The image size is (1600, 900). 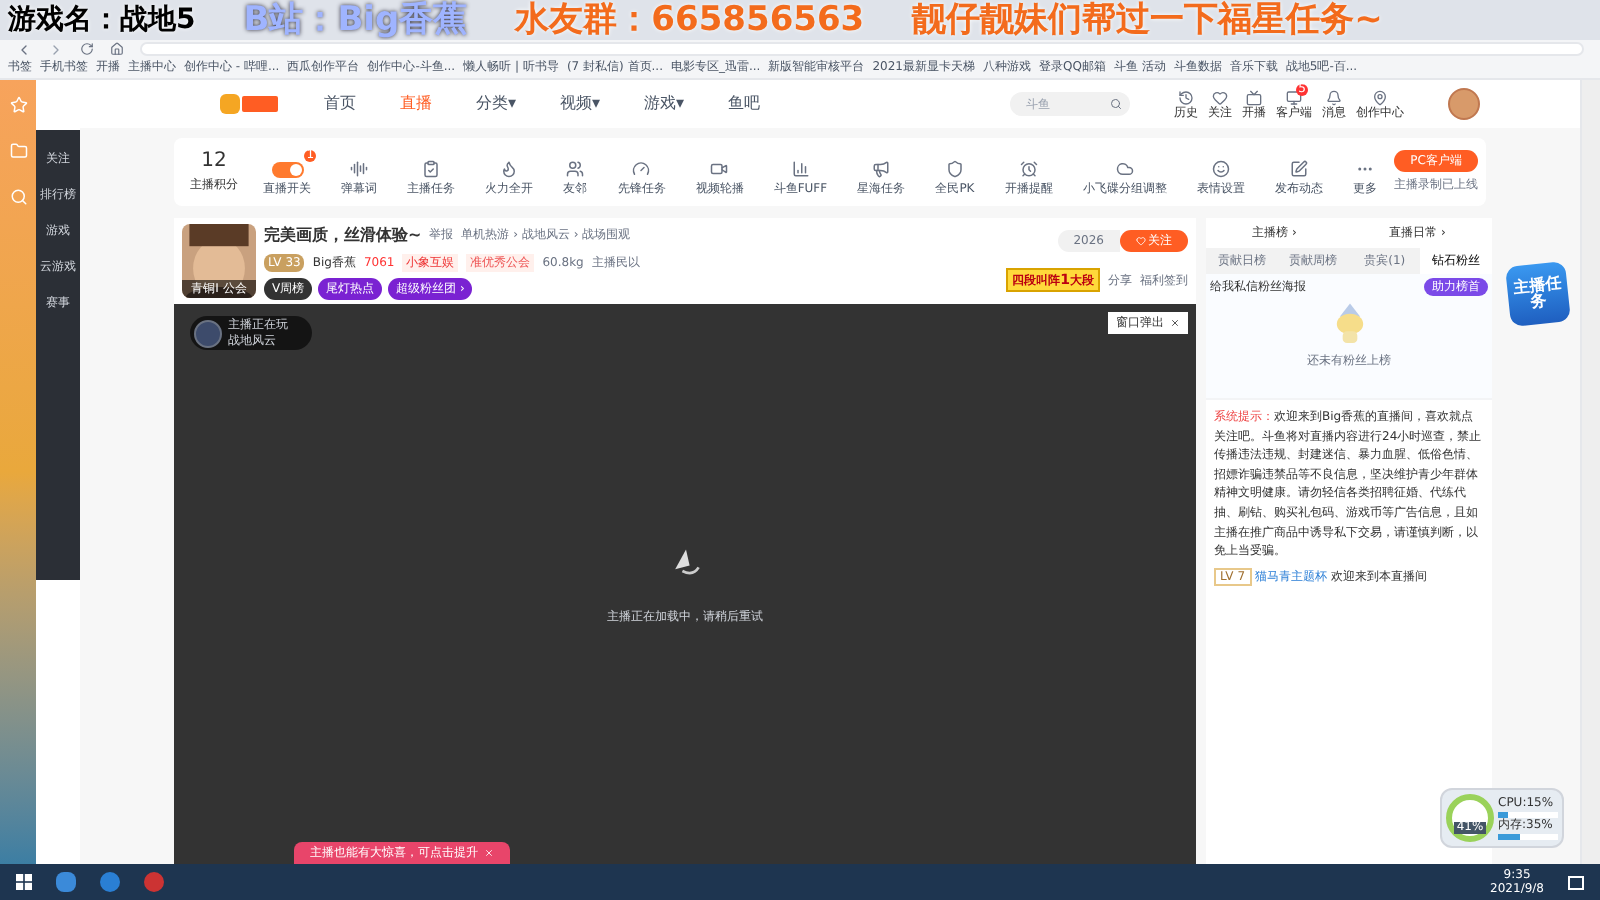 I want to click on users-icon, so click(x=575, y=169).